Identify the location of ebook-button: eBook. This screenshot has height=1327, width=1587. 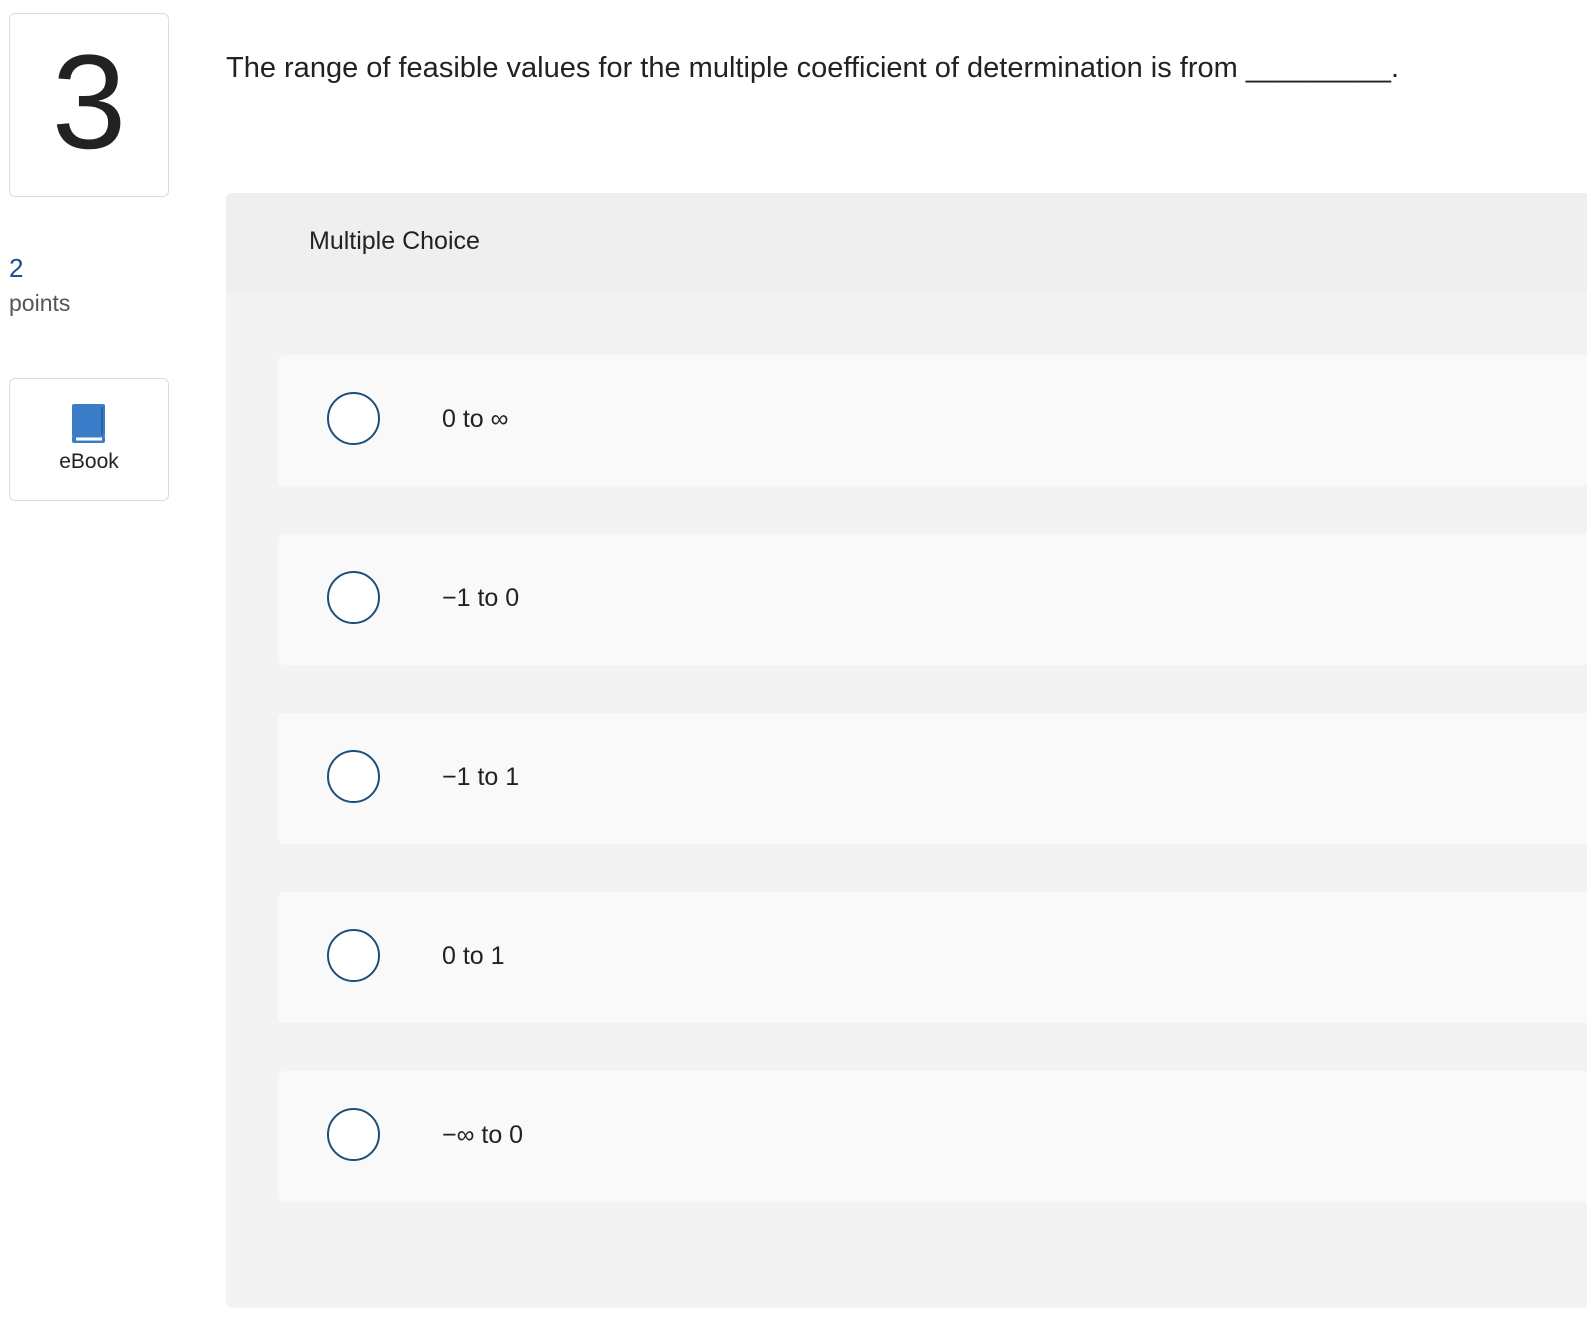
(89, 439).